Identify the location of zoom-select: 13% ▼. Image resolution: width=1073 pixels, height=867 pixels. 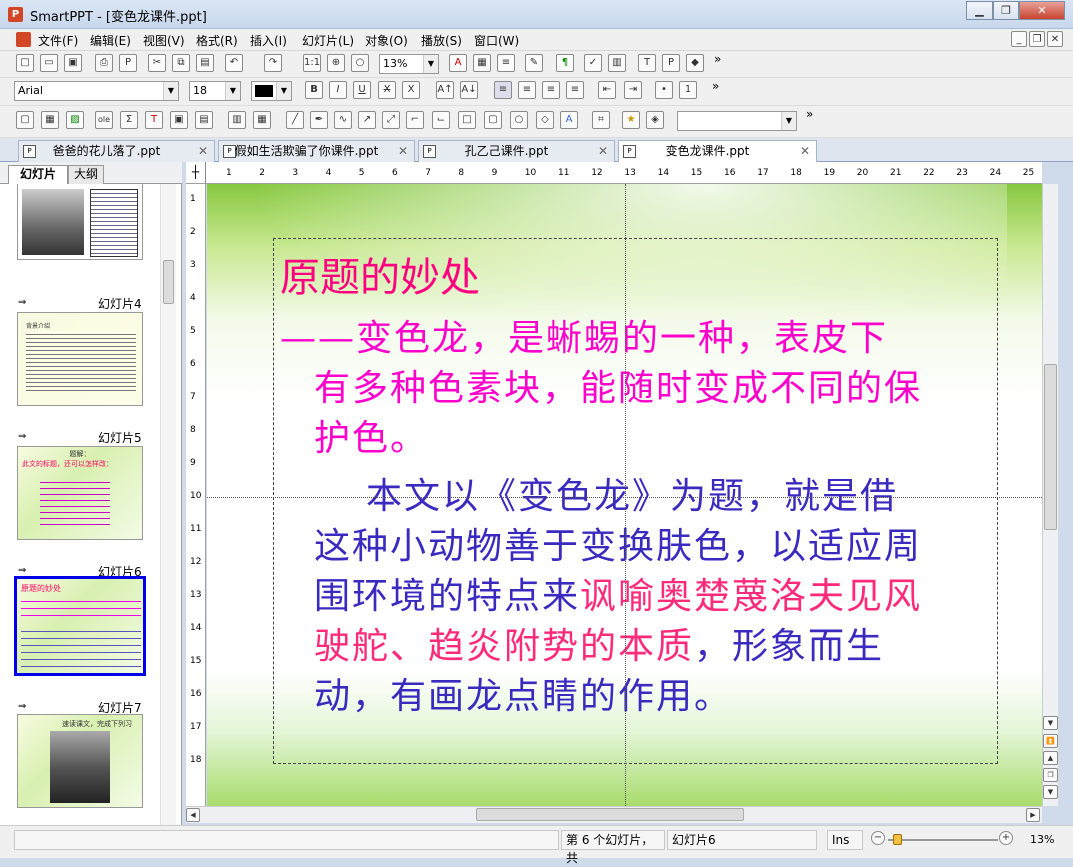
(409, 64).